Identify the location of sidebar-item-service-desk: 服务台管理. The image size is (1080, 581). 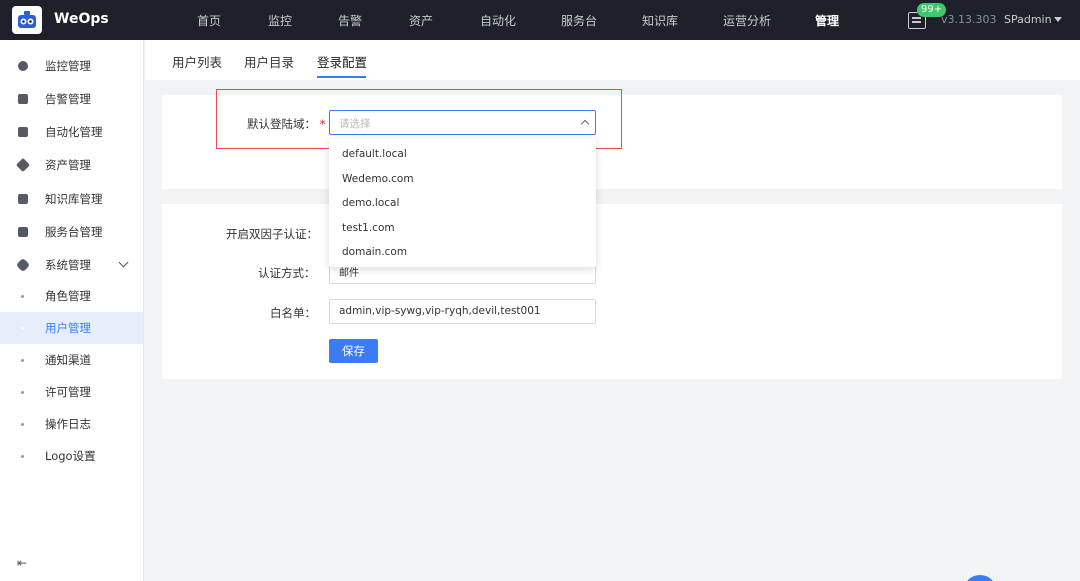
(71, 232).